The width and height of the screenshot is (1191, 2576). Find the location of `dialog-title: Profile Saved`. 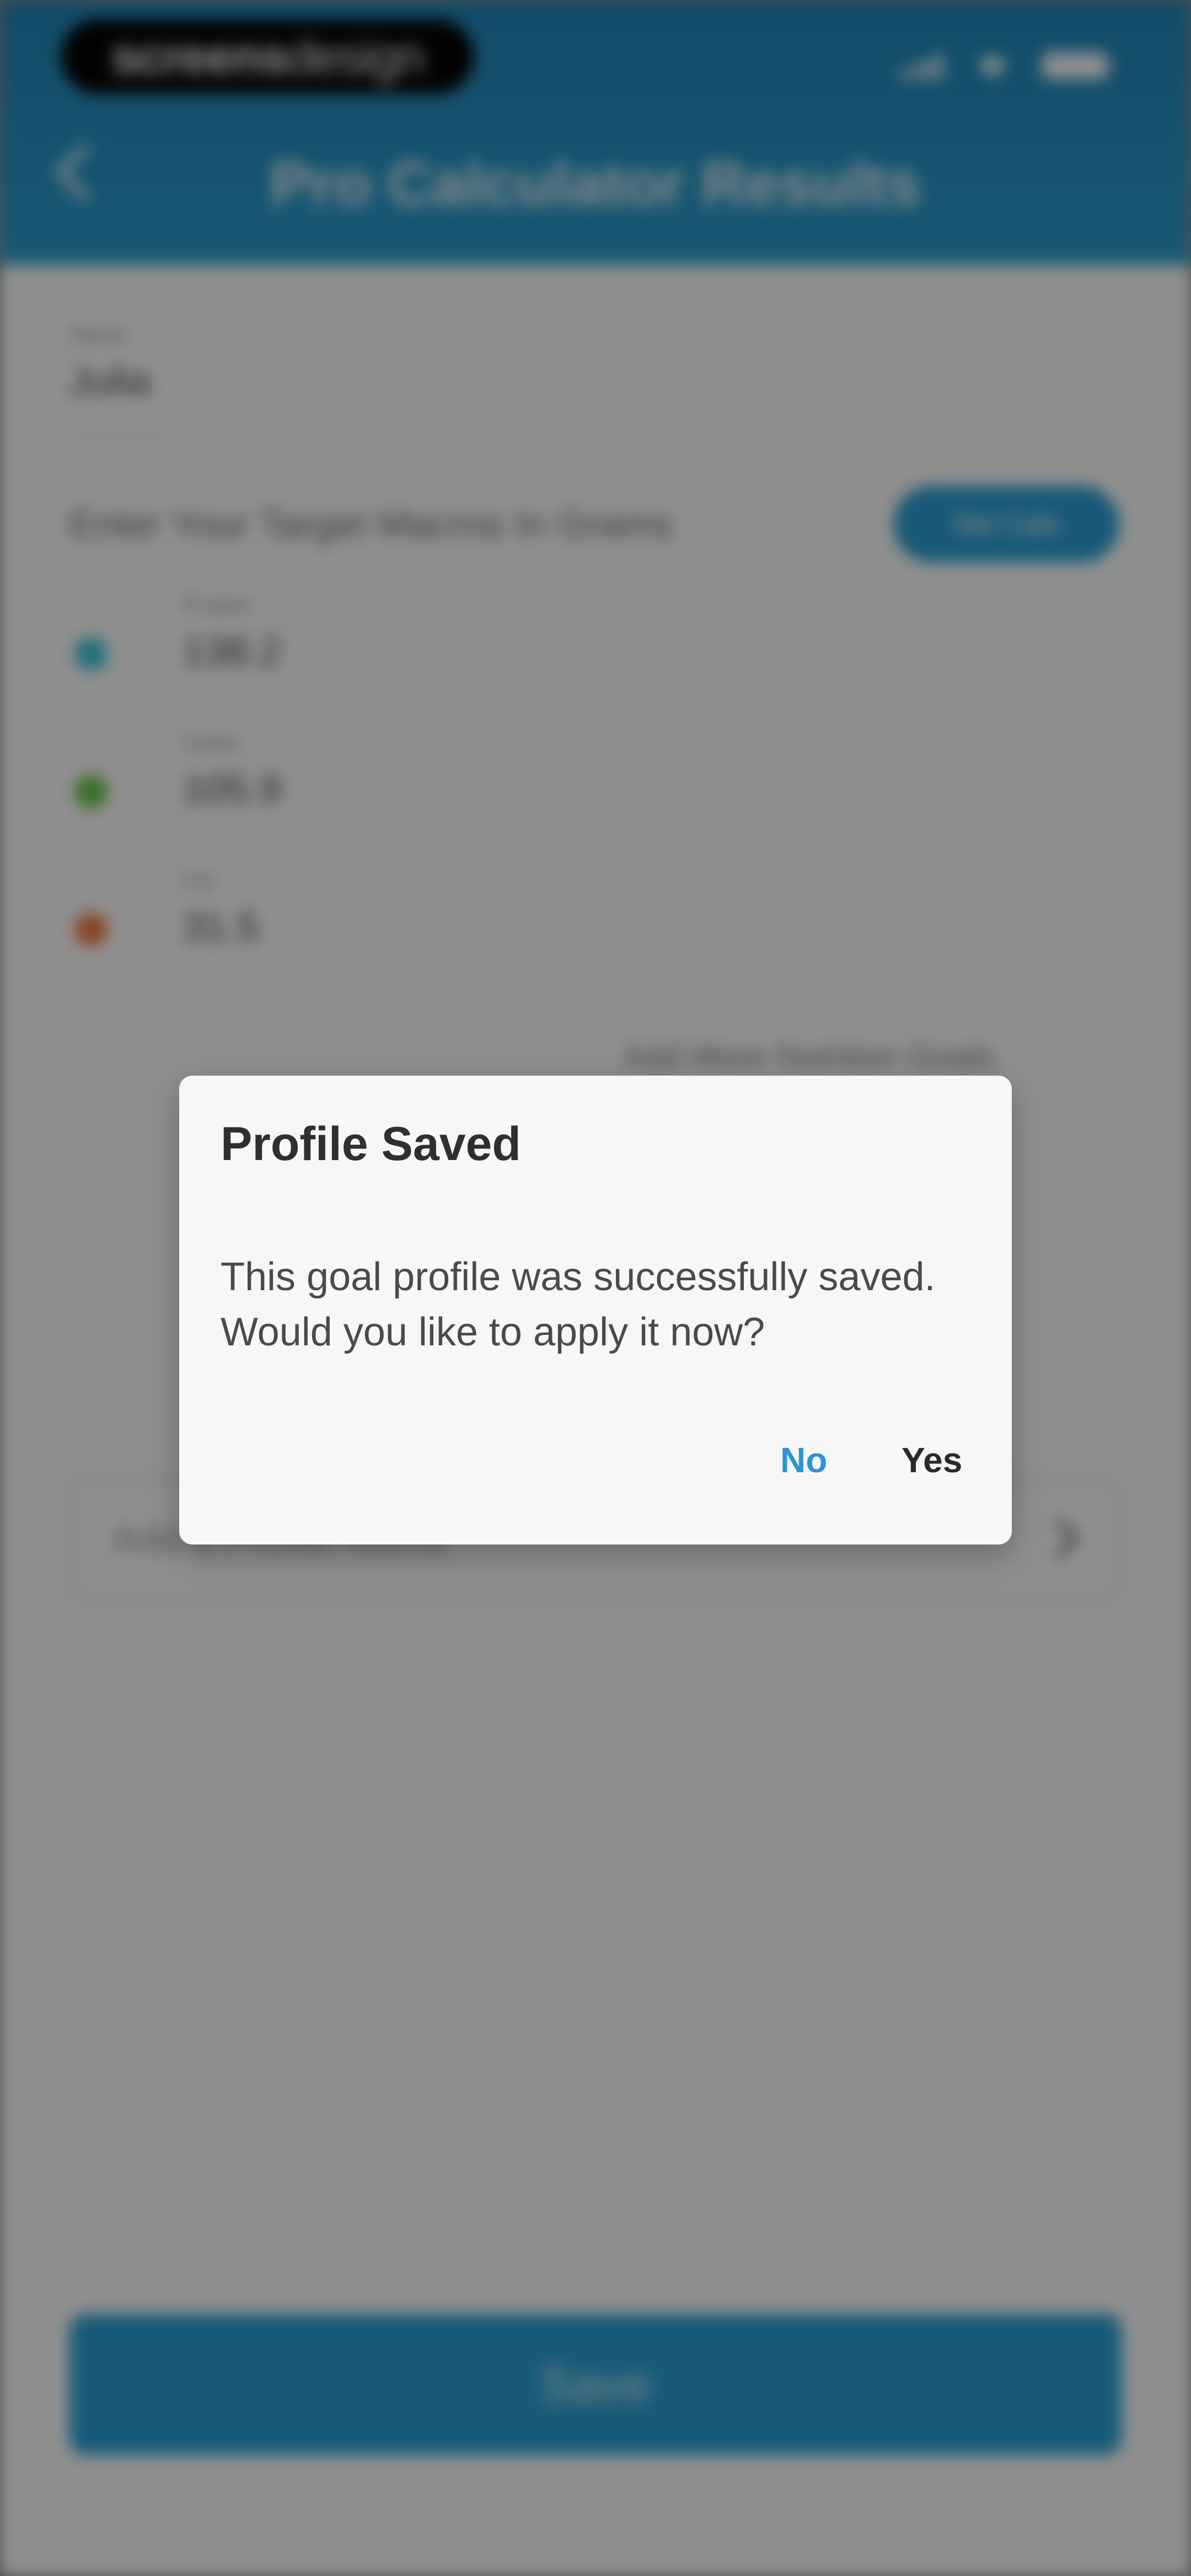

dialog-title: Profile Saved is located at coordinates (371, 1144).